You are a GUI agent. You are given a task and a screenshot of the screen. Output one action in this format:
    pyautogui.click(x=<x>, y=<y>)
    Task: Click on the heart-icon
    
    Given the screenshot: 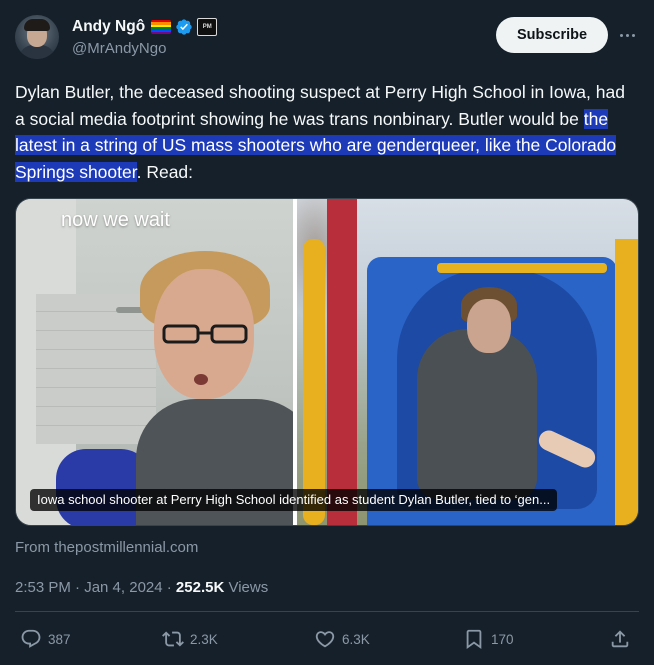 What is the action you would take?
    pyautogui.click(x=325, y=639)
    